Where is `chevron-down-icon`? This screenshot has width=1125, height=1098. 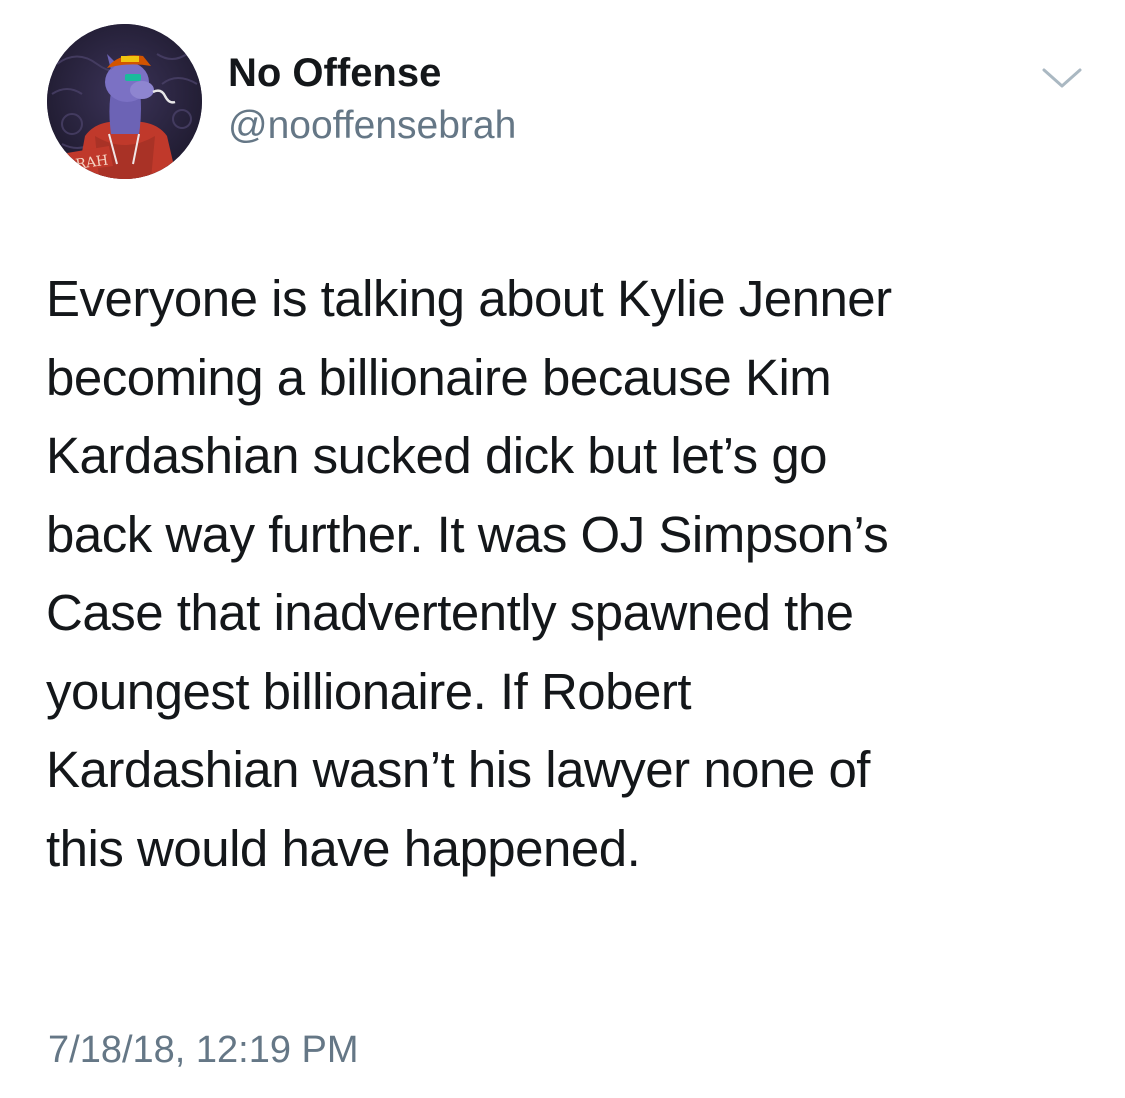
chevron-down-icon is located at coordinates (1062, 78).